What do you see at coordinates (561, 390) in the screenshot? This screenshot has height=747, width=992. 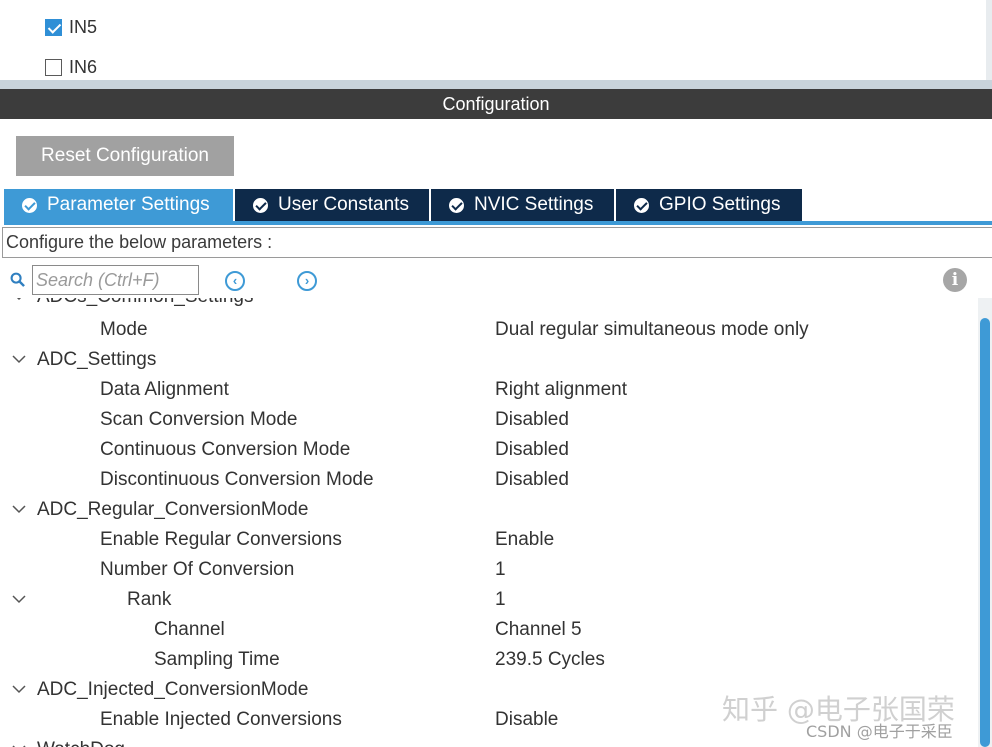 I see `param-value: Right alignment` at bounding box center [561, 390].